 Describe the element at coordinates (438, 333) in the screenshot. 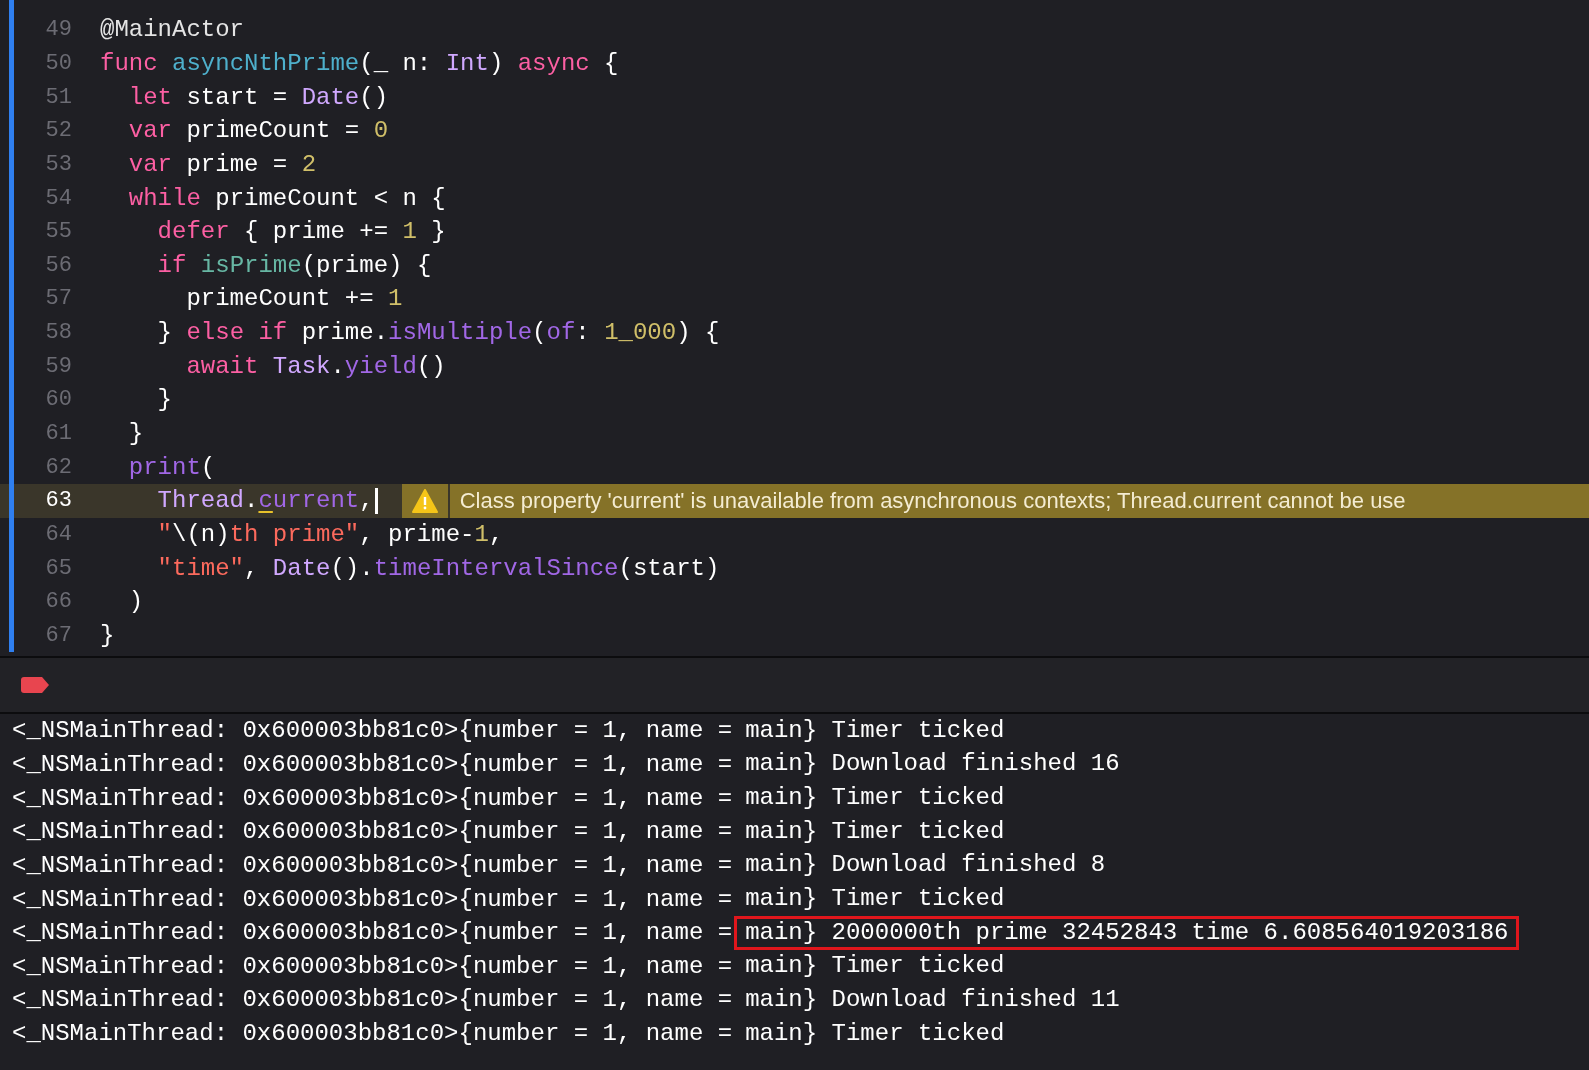

I see `code-line: } else if prime.isMultiple(of: 1_000) {` at that location.